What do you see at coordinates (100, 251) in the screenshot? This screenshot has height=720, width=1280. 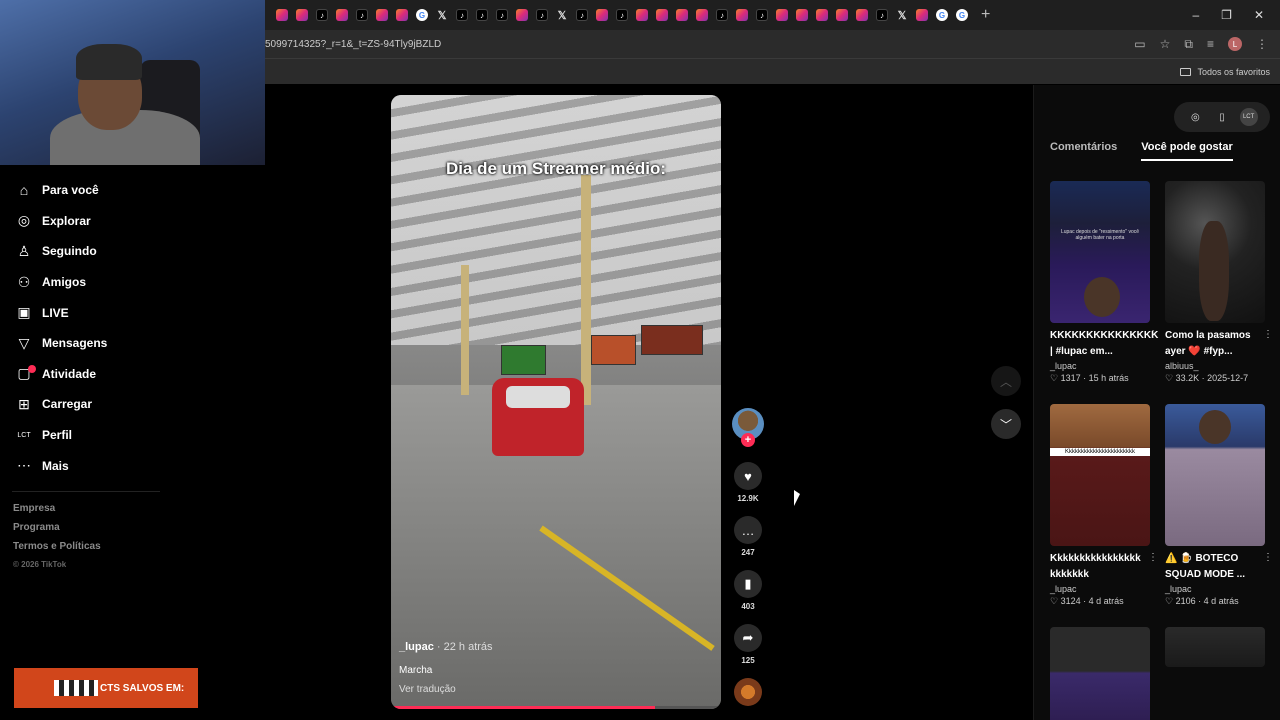 I see `sidebar-item-seguindo: ♙ Seguindo` at bounding box center [100, 251].